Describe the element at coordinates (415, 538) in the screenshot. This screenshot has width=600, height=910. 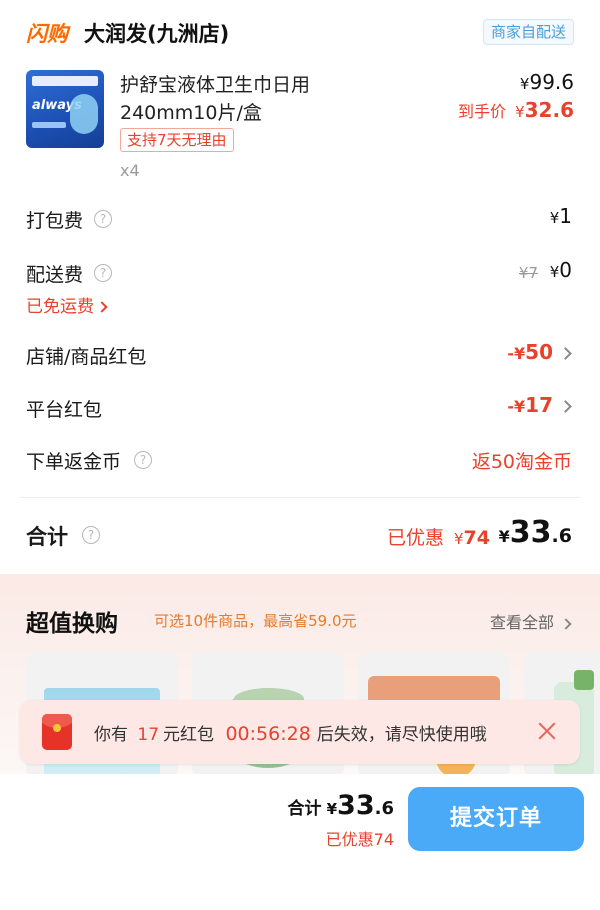
I see `total-discount-label: 已优惠` at that location.